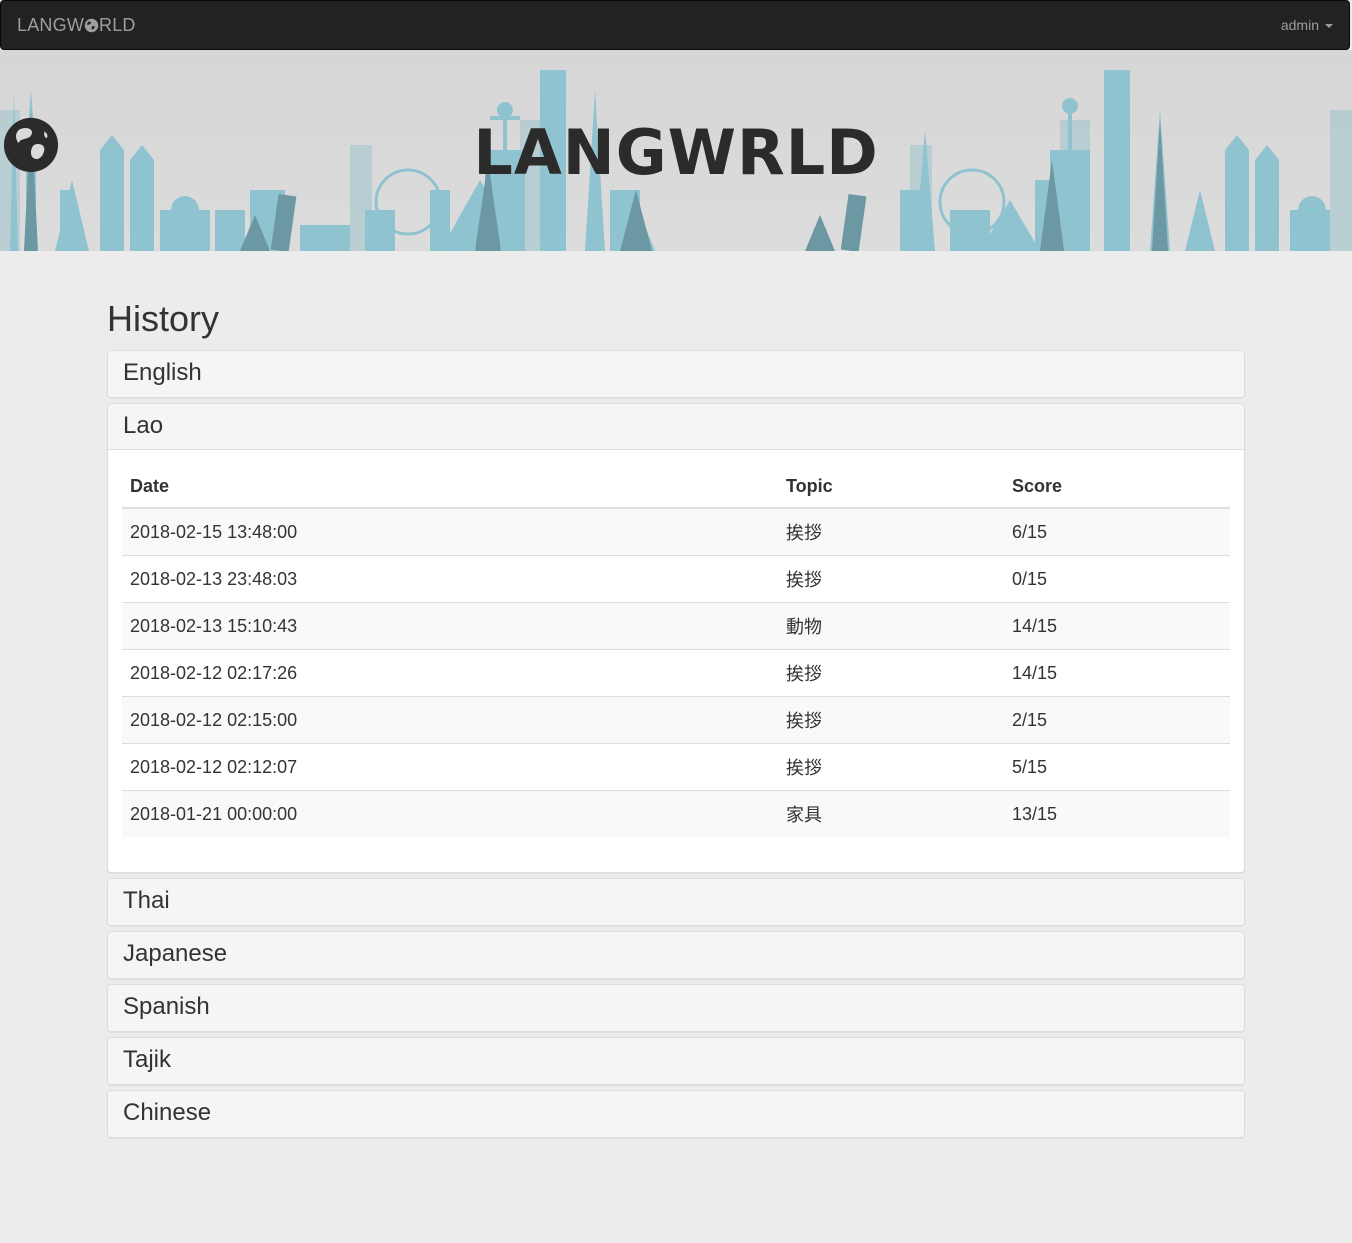 This screenshot has width=1352, height=1243. What do you see at coordinates (1329, 26) in the screenshot?
I see `caret-down-icon` at bounding box center [1329, 26].